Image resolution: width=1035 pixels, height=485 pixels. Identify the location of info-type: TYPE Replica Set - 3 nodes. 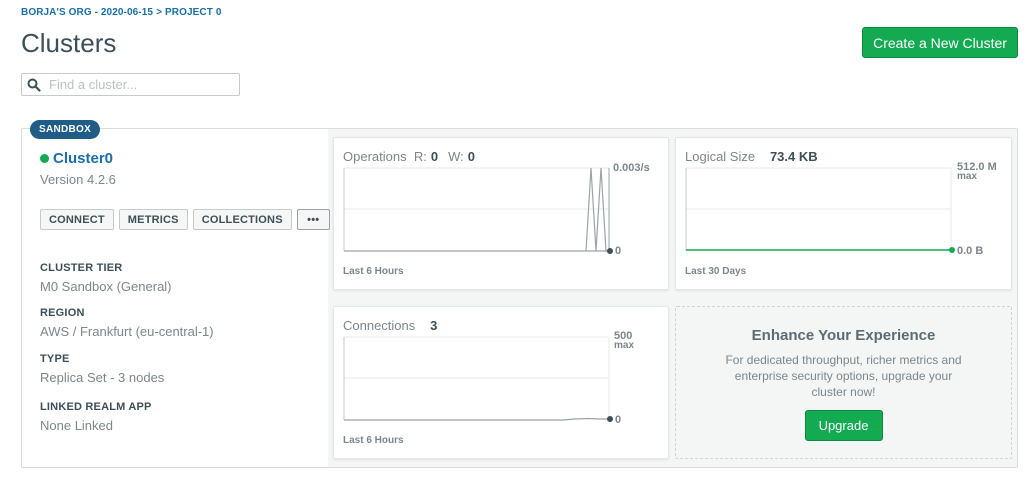
(102, 369).